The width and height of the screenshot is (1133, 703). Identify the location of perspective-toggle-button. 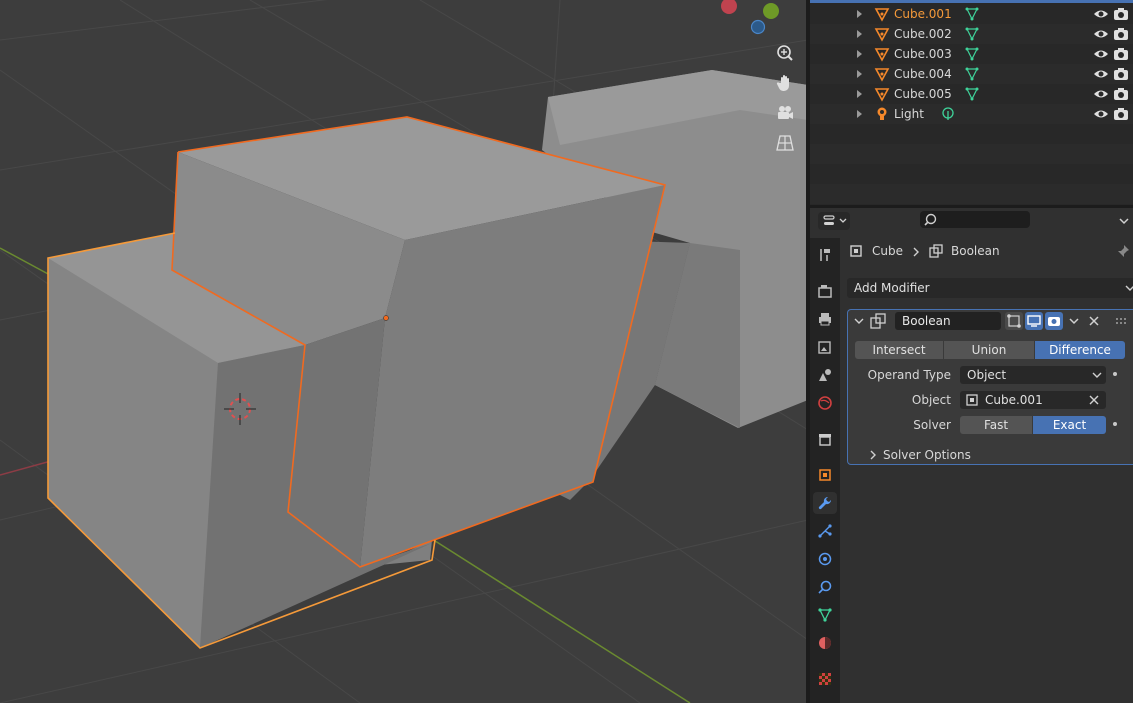
(785, 143).